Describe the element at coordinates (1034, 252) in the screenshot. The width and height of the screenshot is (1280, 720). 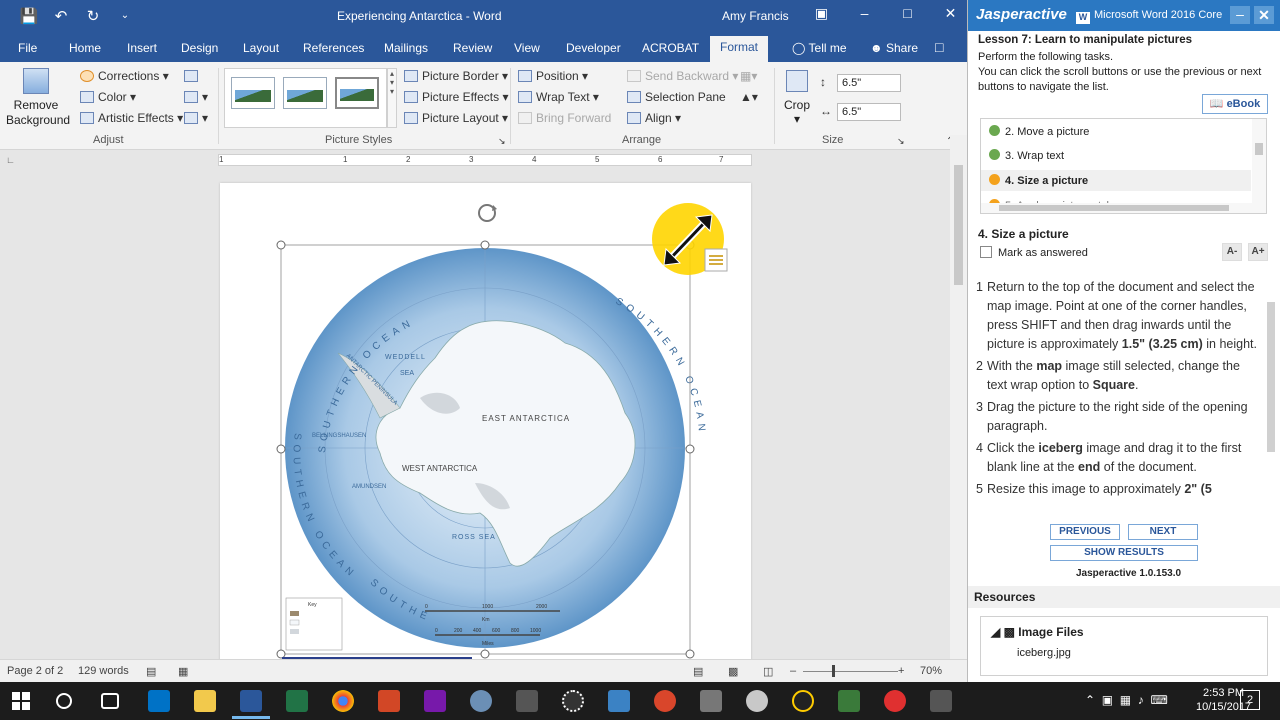
I see `mark-as-answered: Mark as answered` at that location.